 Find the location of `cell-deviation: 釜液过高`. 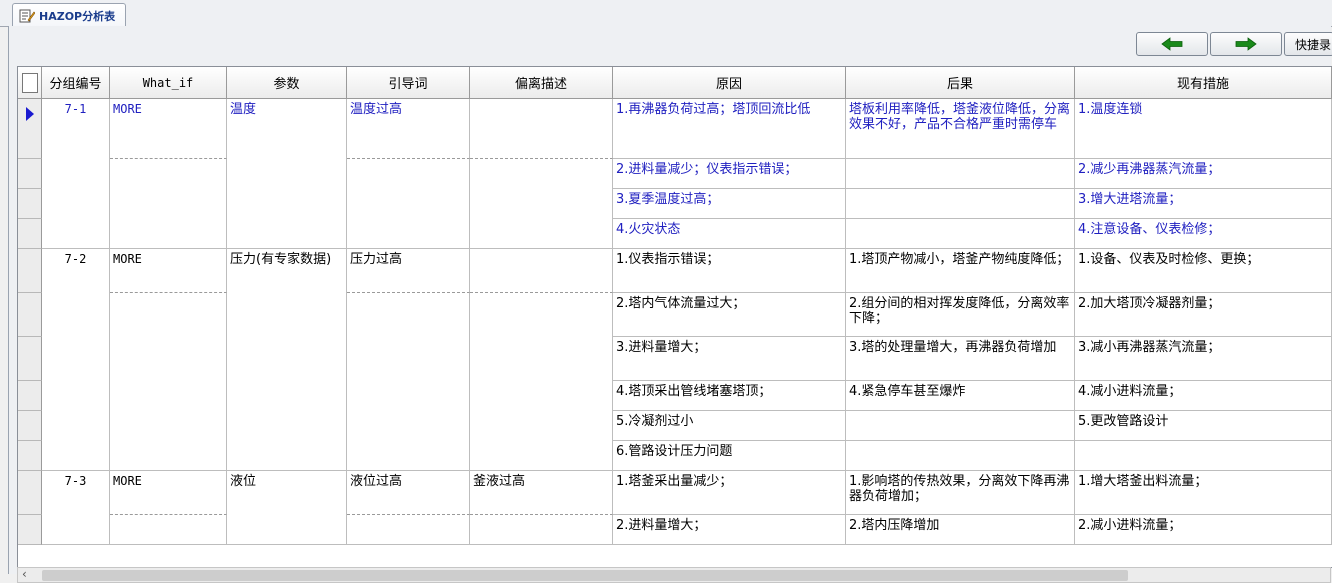

cell-deviation: 釜液过高 is located at coordinates (541, 493).